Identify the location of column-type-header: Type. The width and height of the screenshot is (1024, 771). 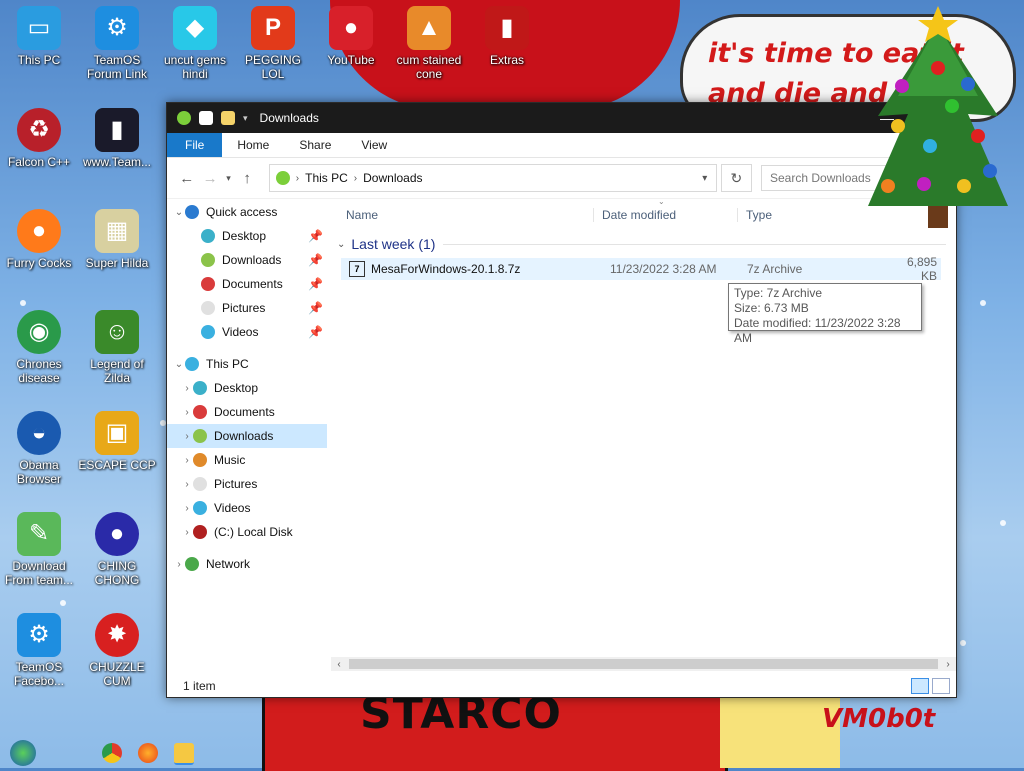
(798, 215).